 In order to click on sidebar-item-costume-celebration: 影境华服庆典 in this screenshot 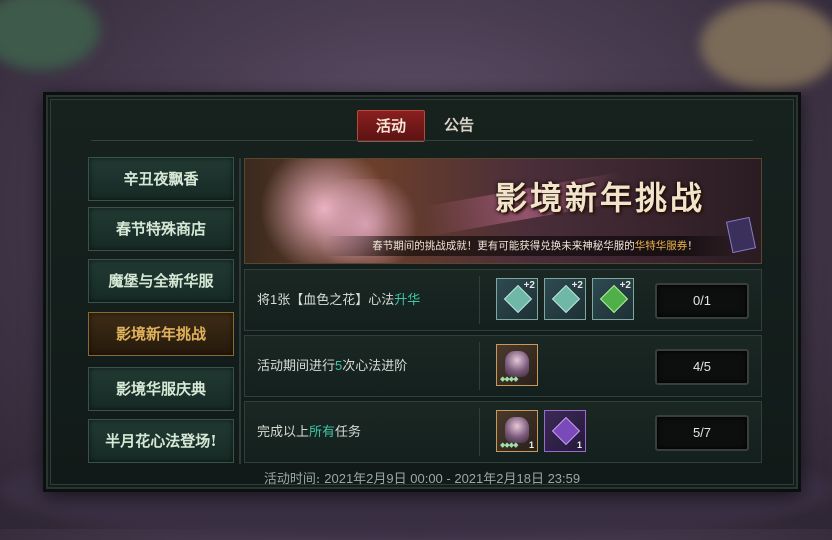, I will do `click(161, 389)`.